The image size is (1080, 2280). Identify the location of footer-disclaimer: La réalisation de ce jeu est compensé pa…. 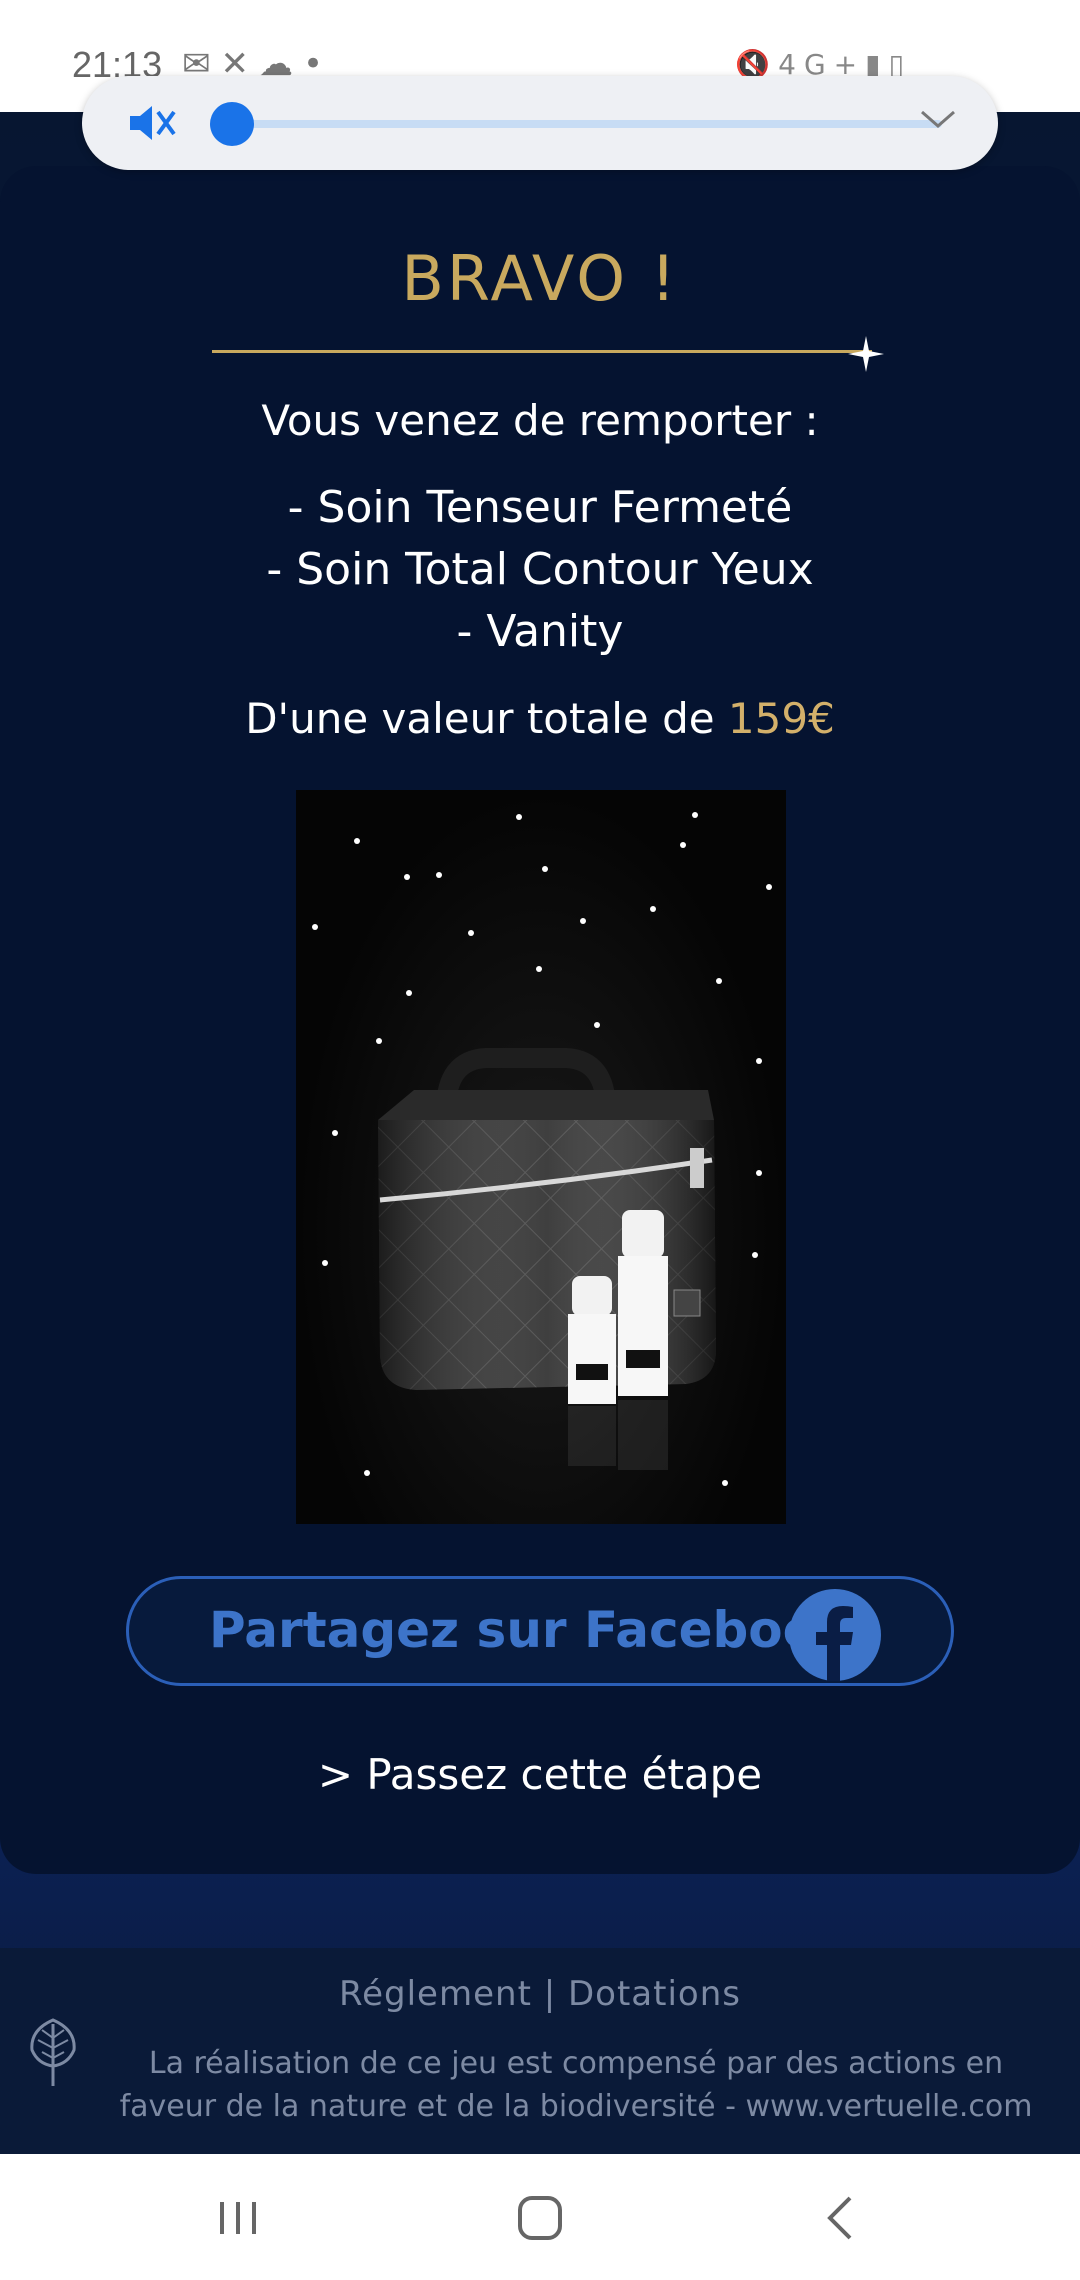
(576, 2085).